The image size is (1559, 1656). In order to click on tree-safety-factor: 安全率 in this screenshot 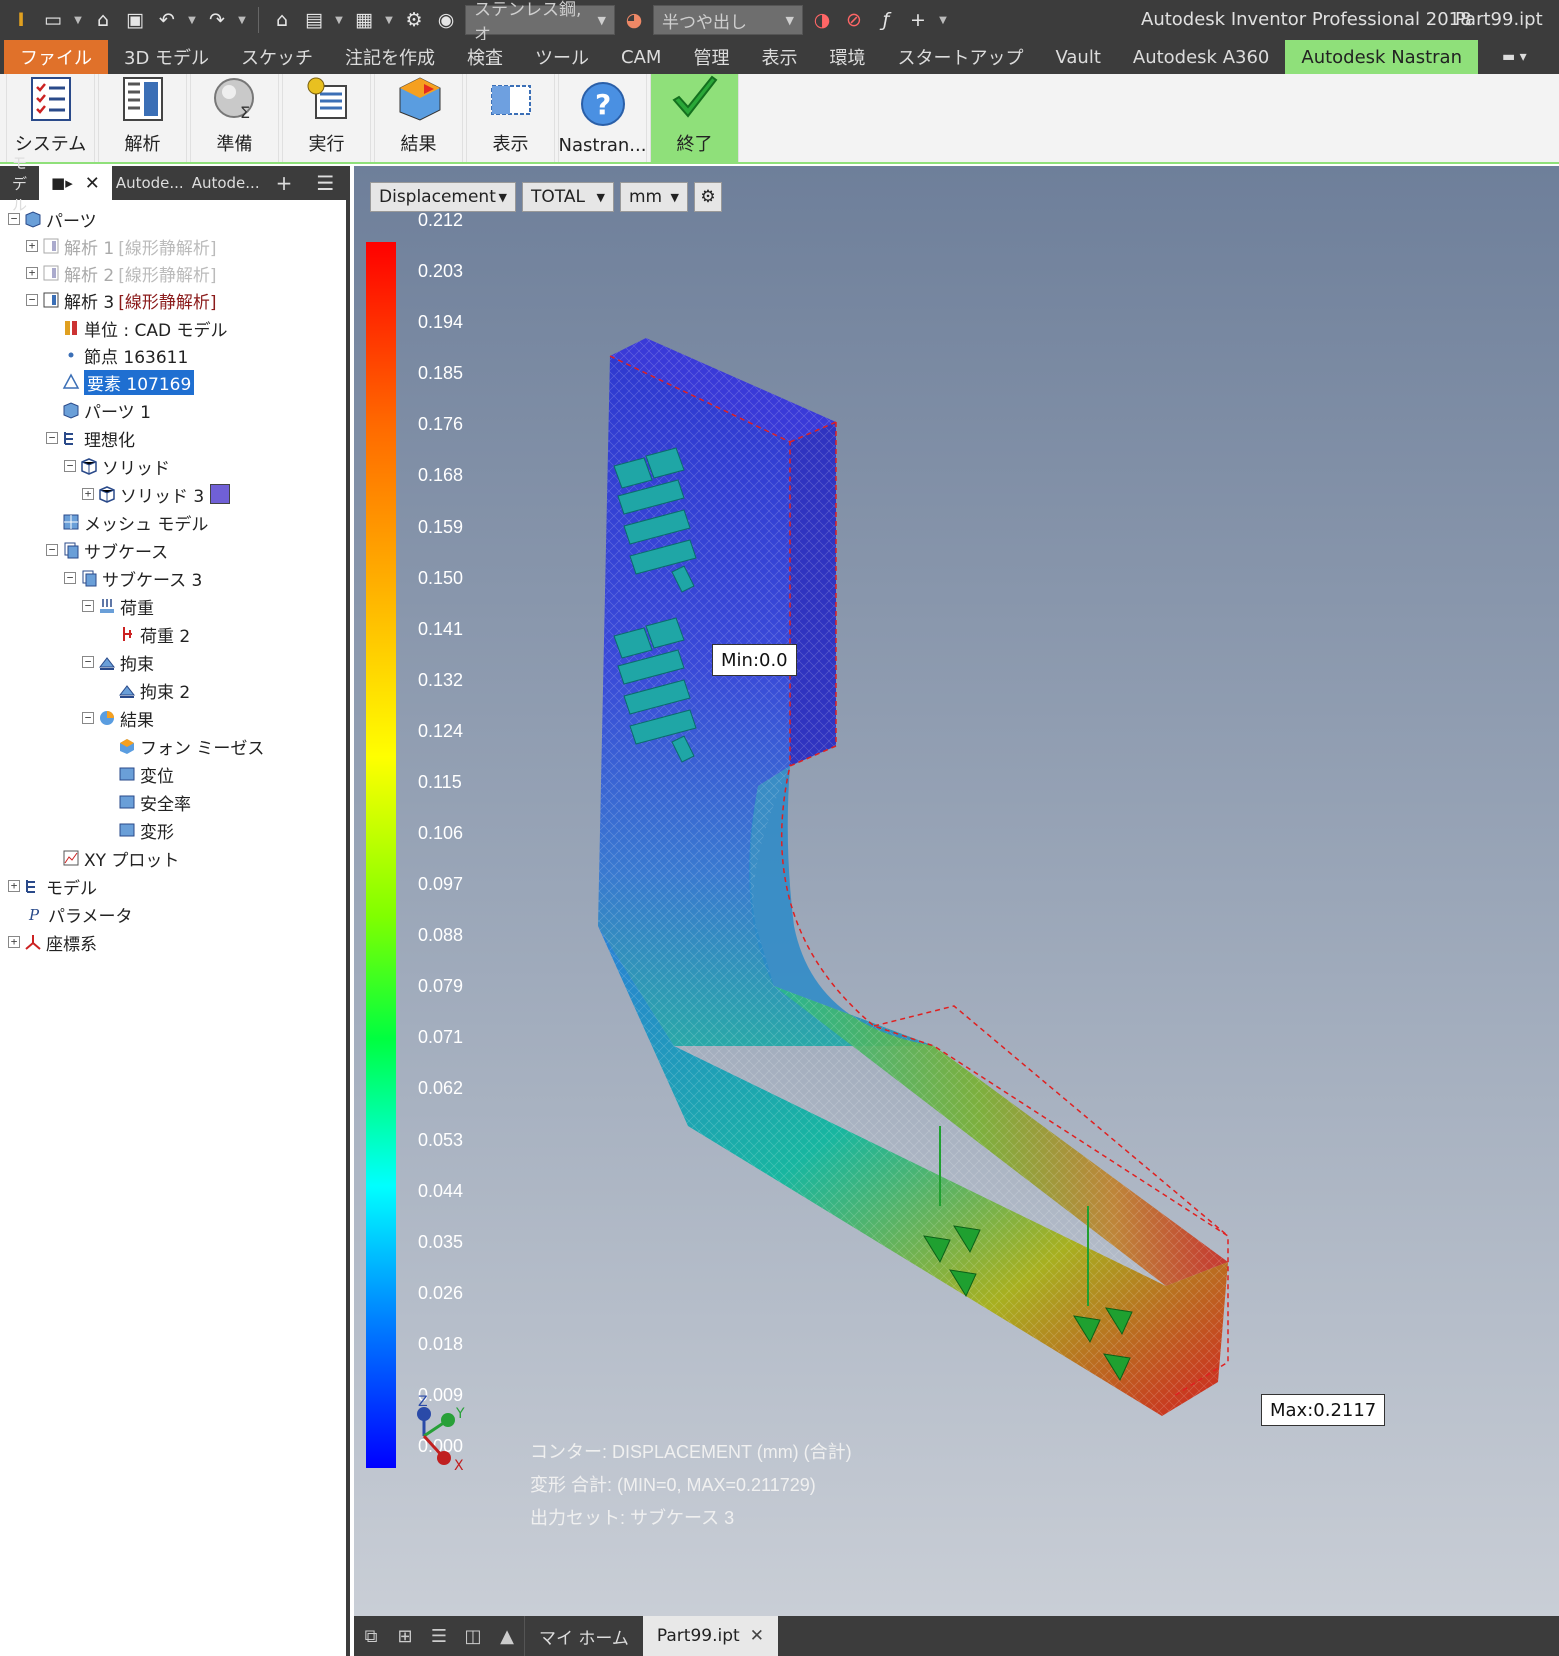, I will do `click(154, 802)`.